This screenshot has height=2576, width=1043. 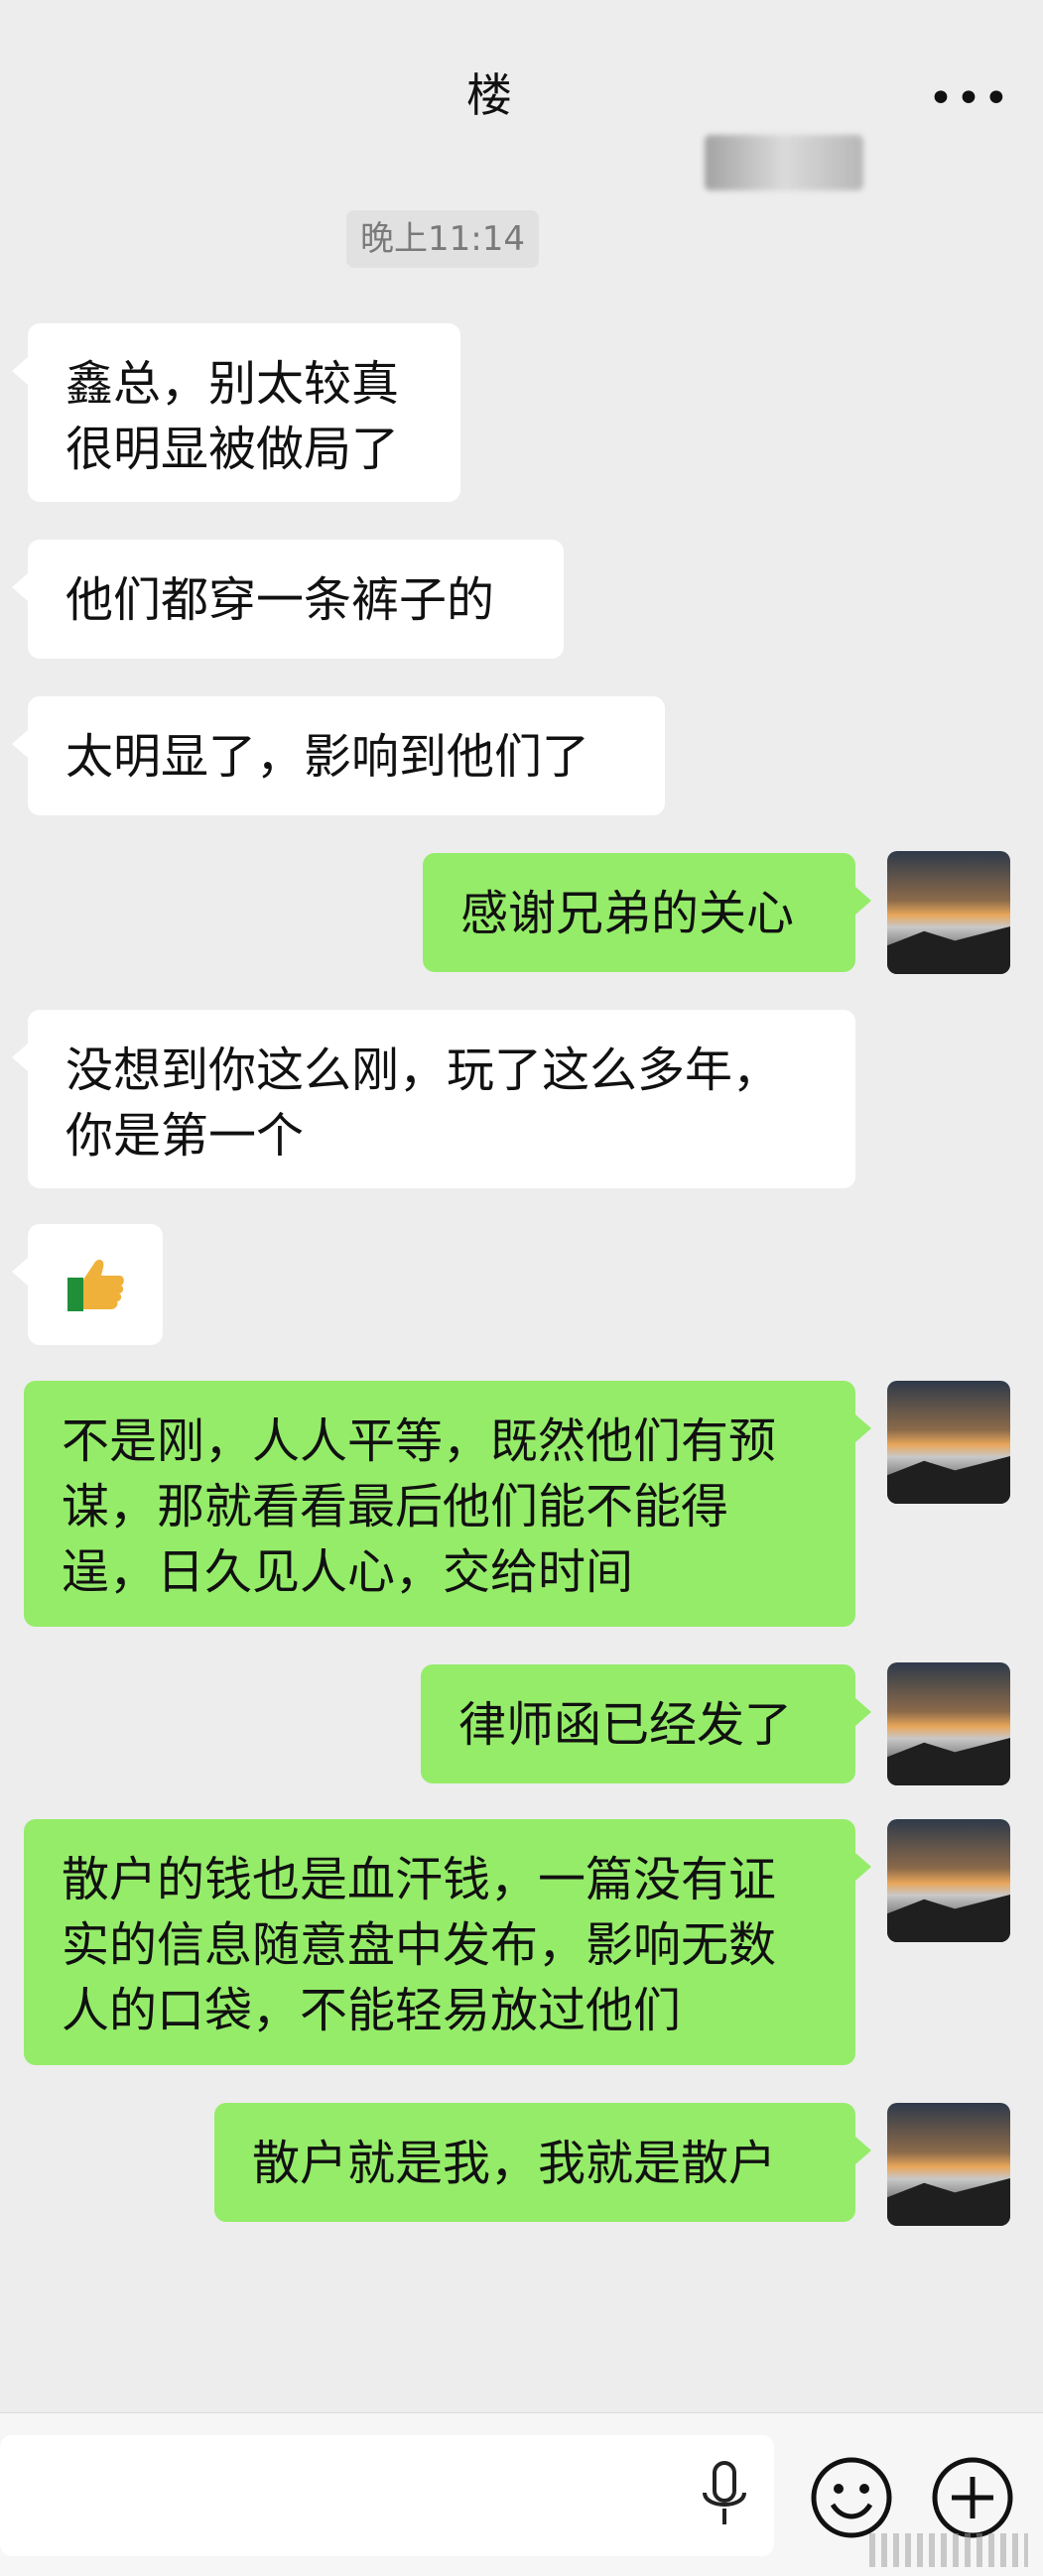 What do you see at coordinates (288, 599) in the screenshot?
I see `message-bubble: 他们都穿一条裤子的` at bounding box center [288, 599].